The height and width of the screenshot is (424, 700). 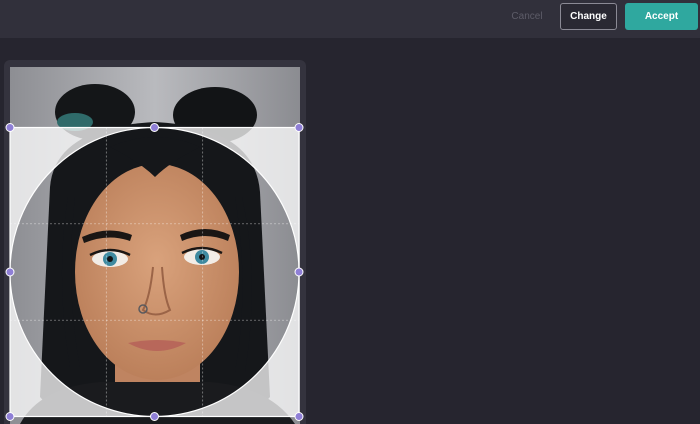 I want to click on crop-handle-middle-right, so click(x=299, y=272).